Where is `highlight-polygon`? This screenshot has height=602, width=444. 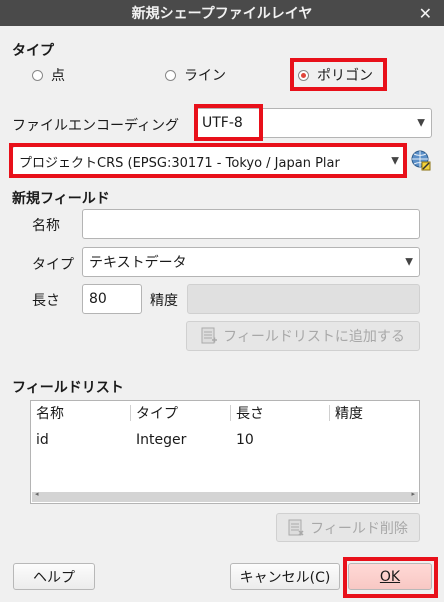
highlight-polygon is located at coordinates (338, 74).